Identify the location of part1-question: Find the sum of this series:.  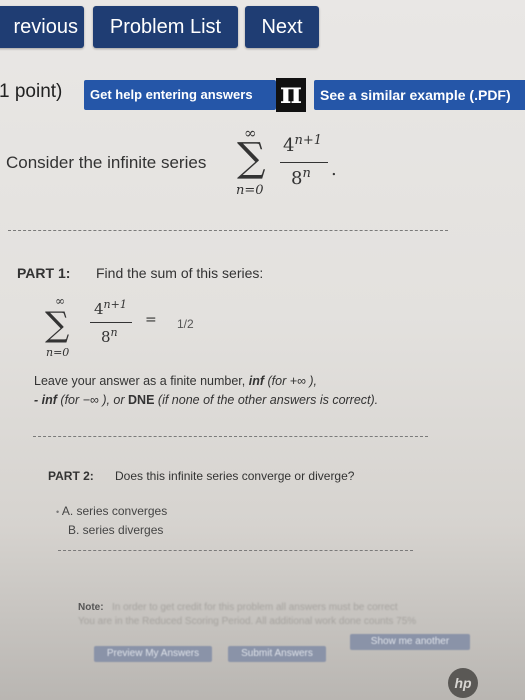
(180, 273).